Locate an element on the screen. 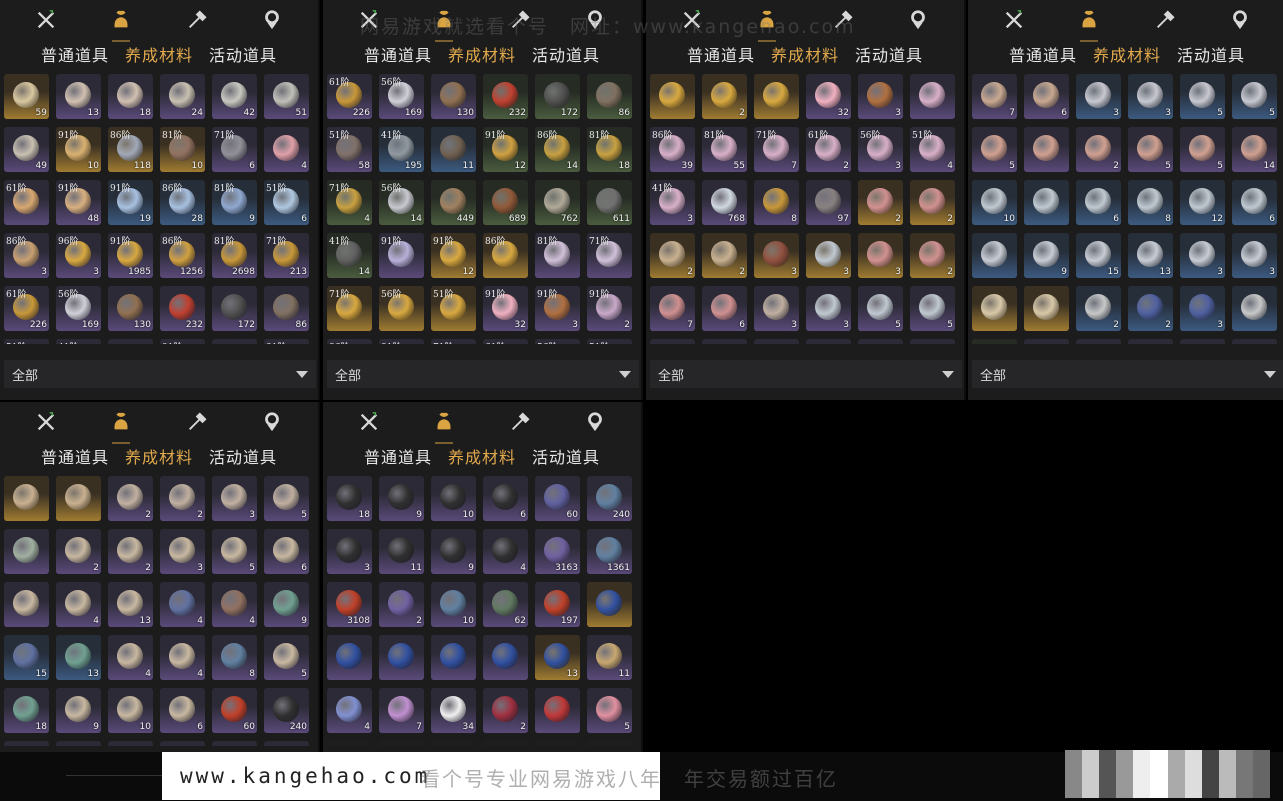  item-slot: 3108 is located at coordinates (349, 604).